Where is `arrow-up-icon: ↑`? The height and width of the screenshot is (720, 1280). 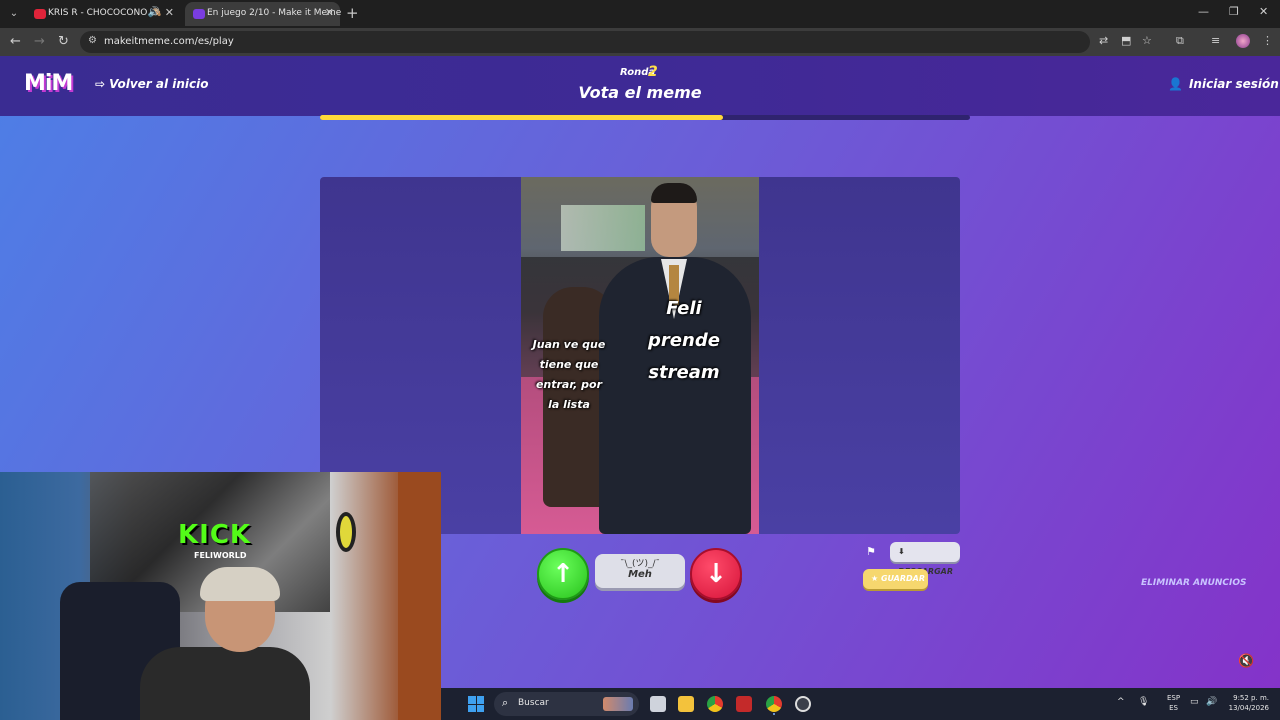 arrow-up-icon: ↑ is located at coordinates (563, 574).